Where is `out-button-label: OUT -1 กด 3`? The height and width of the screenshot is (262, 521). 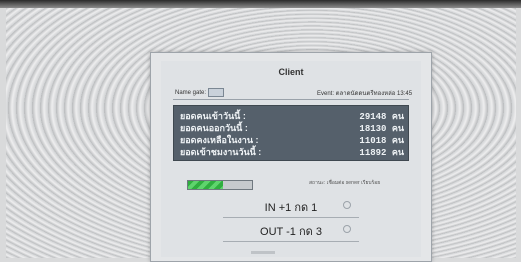 out-button-label: OUT -1 กด 3 is located at coordinates (291, 232).